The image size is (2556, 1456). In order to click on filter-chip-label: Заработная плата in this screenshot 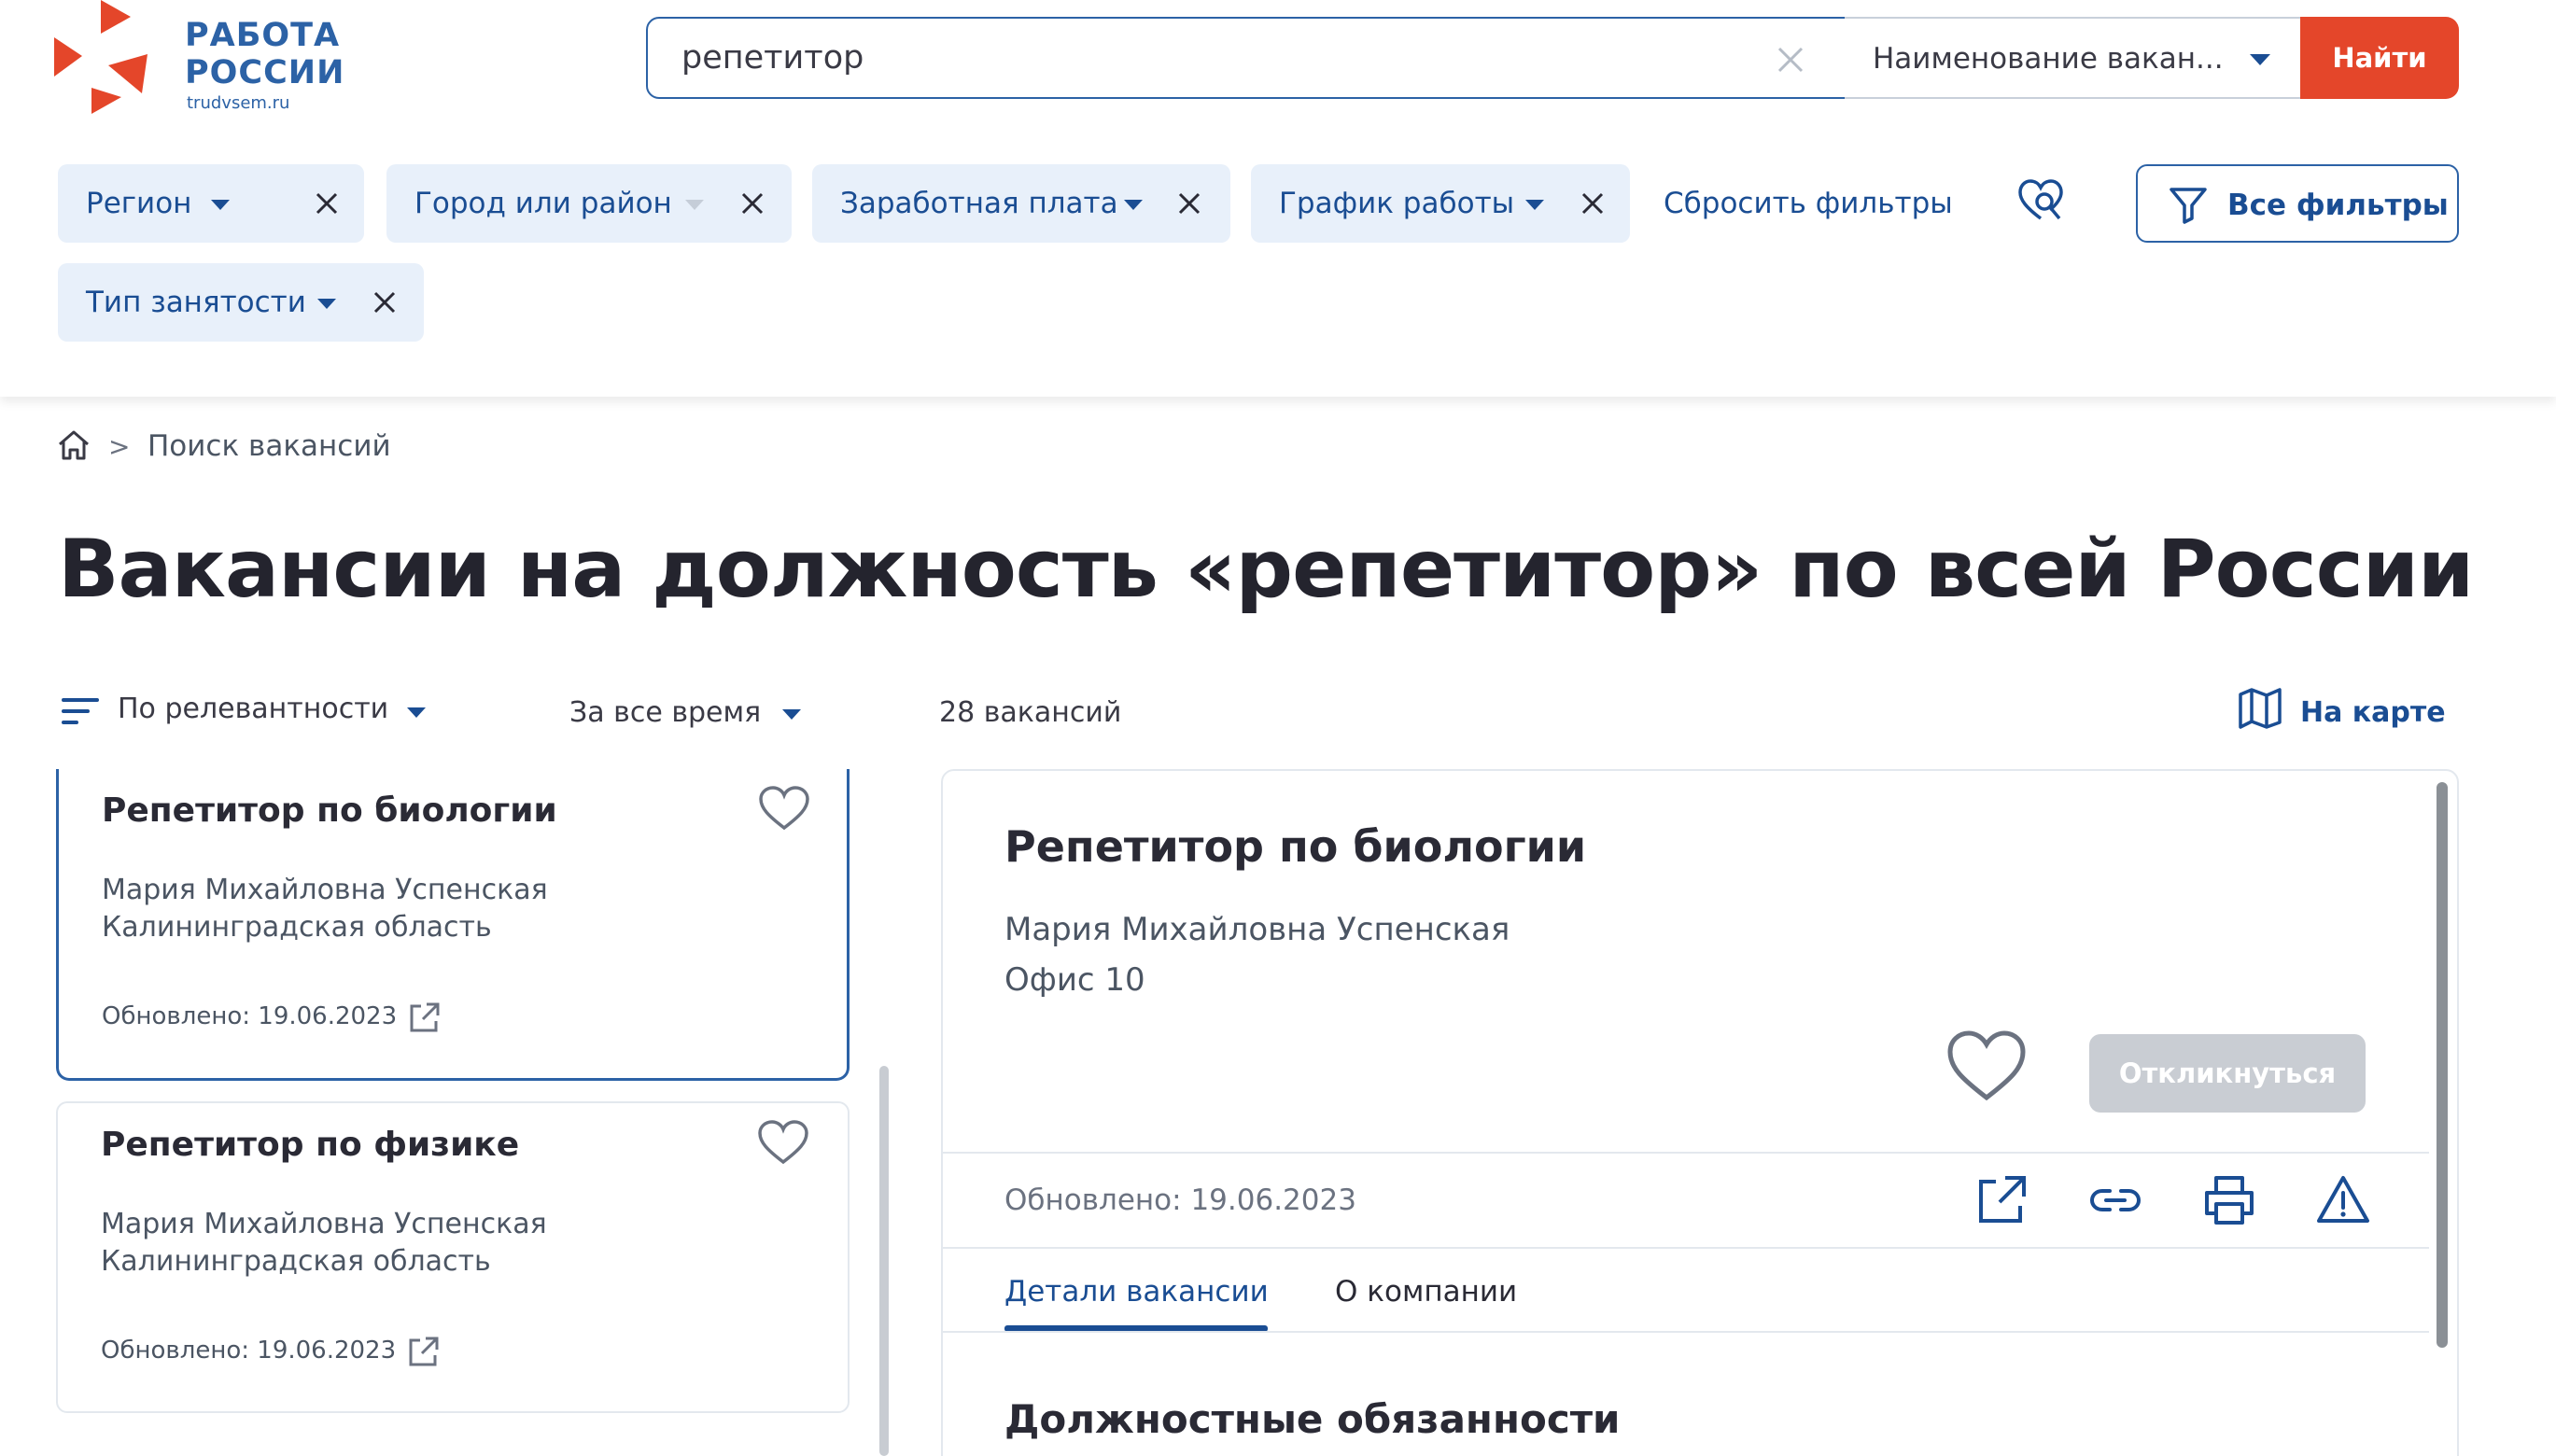, I will do `click(979, 203)`.